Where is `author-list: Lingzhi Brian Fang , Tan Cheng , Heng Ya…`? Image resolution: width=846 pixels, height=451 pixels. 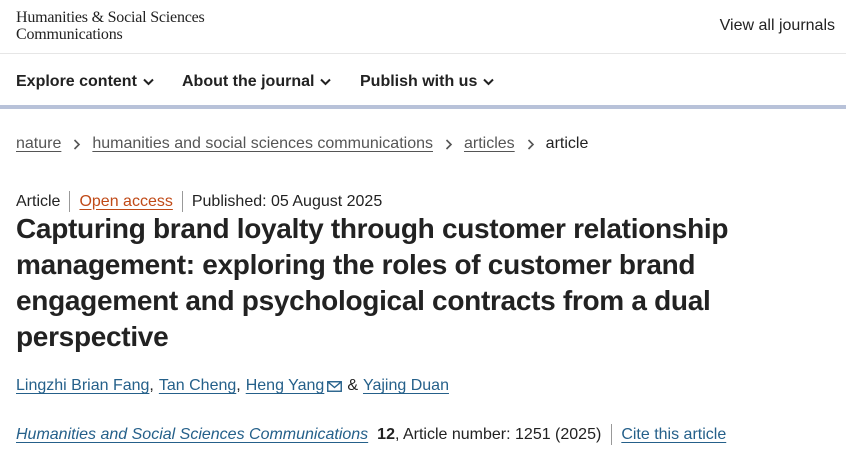
author-list: Lingzhi Brian Fang , Tan Cheng , Heng Ya… is located at coordinates (232, 386).